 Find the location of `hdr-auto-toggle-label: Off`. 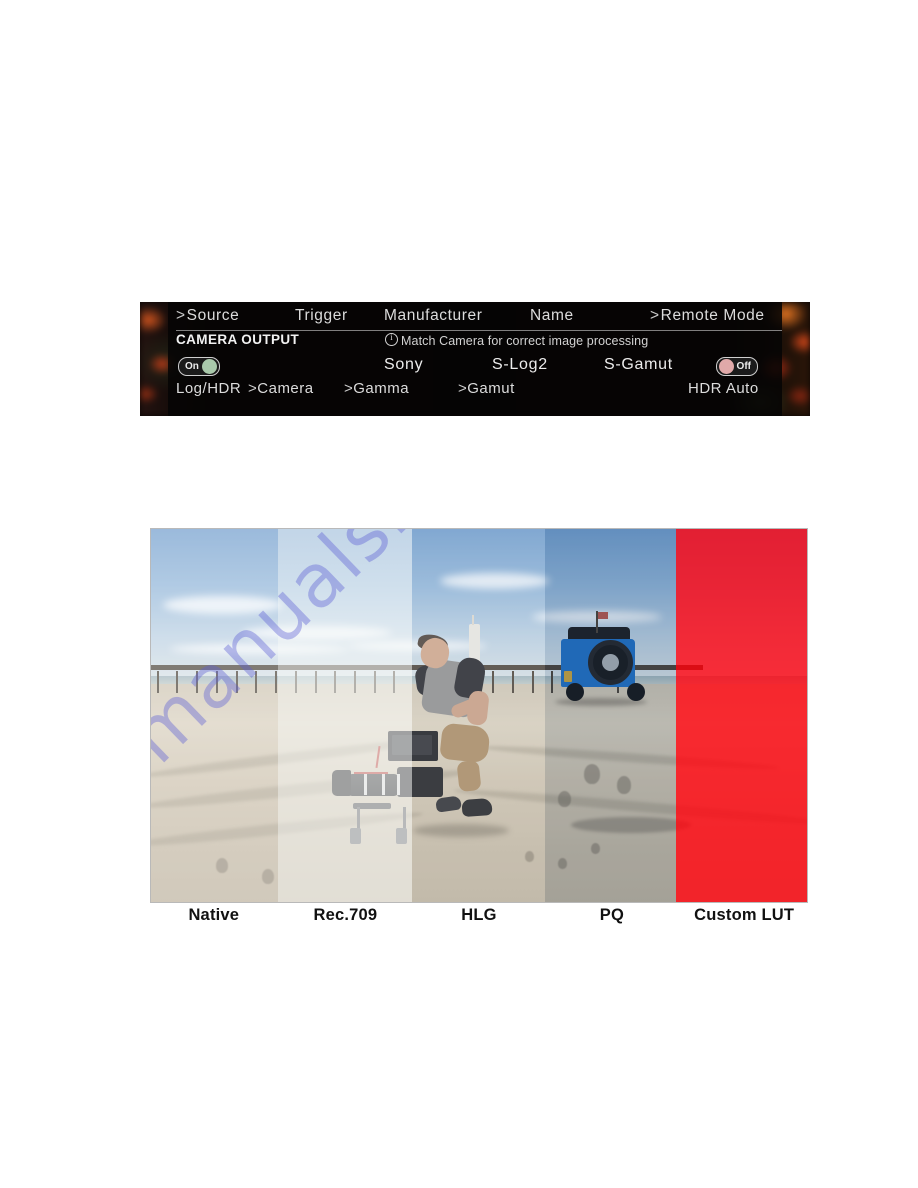

hdr-auto-toggle-label: Off is located at coordinates (743, 366).